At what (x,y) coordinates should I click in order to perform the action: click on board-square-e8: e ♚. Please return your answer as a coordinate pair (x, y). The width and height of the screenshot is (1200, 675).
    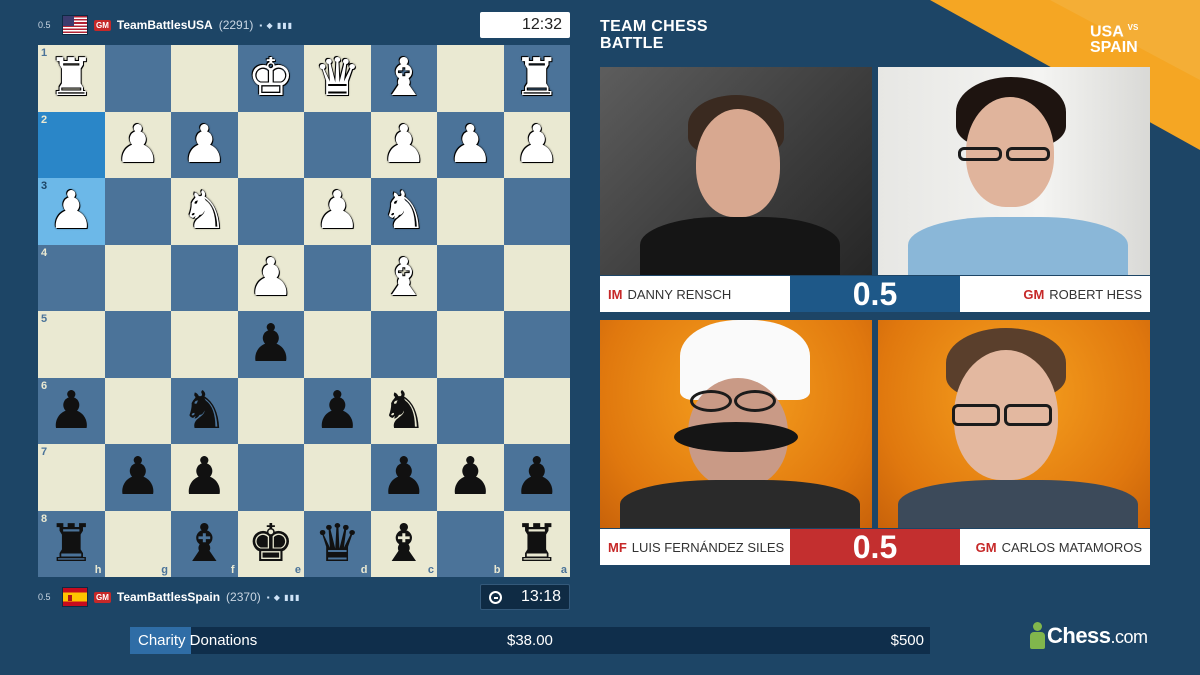
    Looking at the image, I should click on (270, 543).